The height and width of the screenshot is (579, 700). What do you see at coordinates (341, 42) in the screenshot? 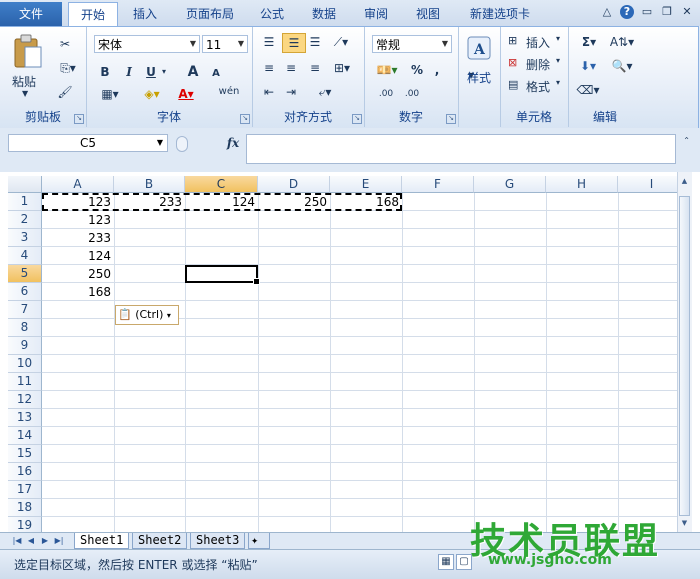
I see `orientation-icon: ⟋▾` at bounding box center [341, 42].